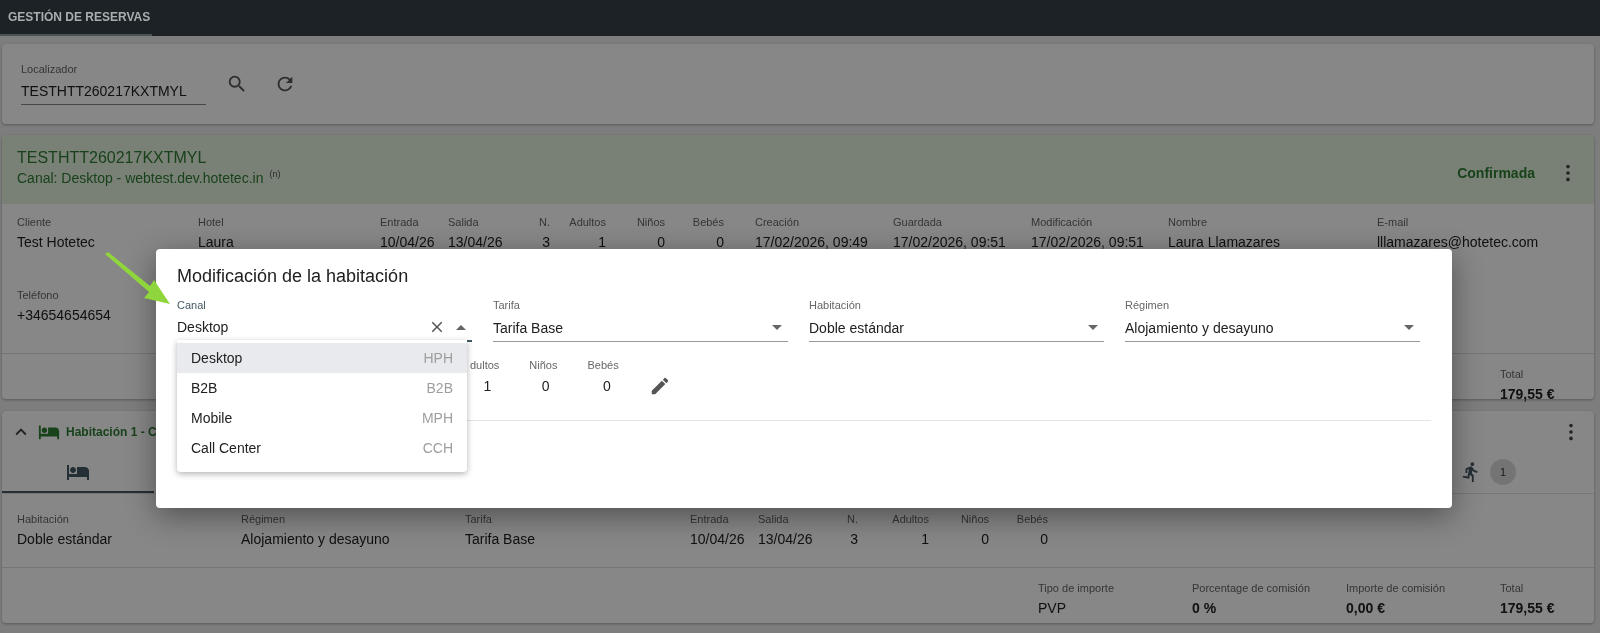 Image resolution: width=1600 pixels, height=633 pixels. What do you see at coordinates (138, 279) in the screenshot?
I see `pointer-arrow` at bounding box center [138, 279].